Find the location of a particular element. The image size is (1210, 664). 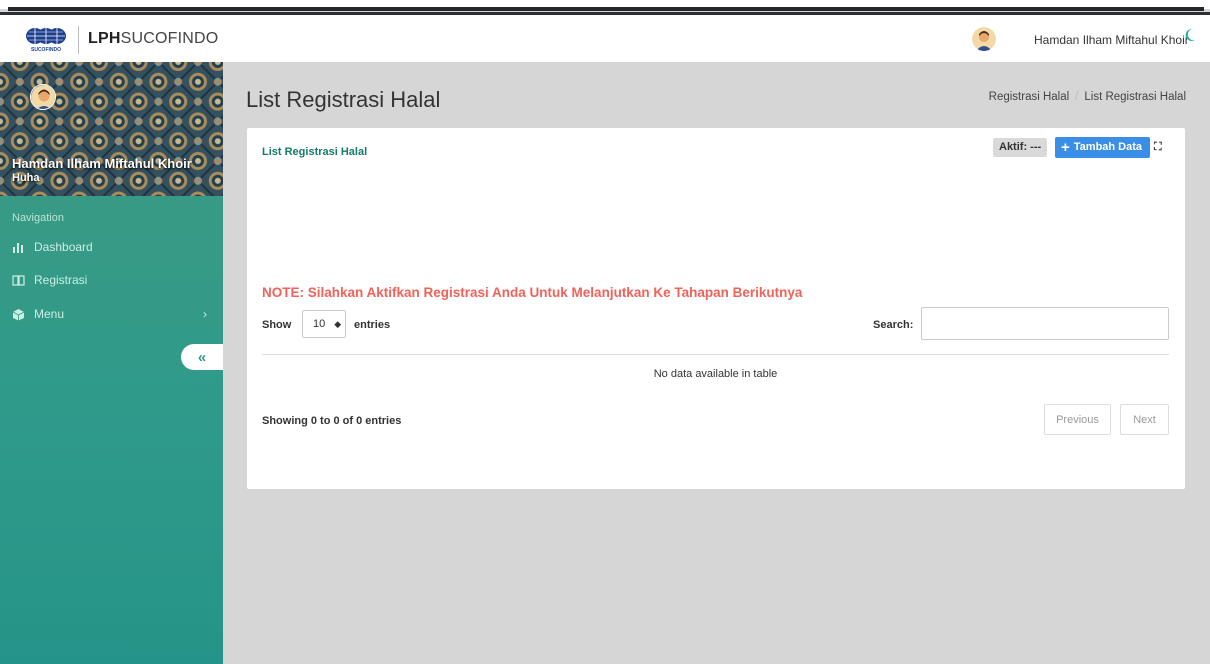

window-top-strip is located at coordinates (605, 5).